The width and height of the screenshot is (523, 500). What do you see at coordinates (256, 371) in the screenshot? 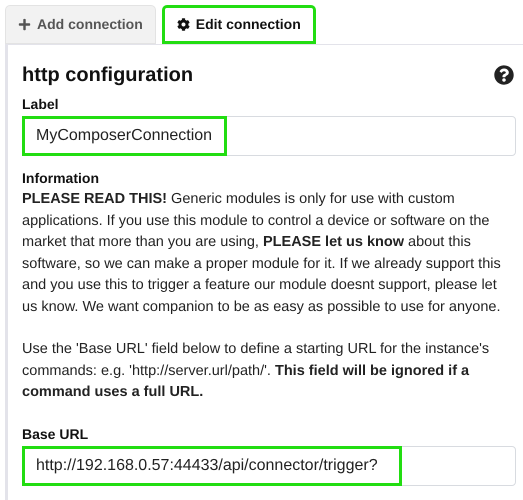
I see `info-paragraph: Use the 'Base URL' field below to define a starting URL for the instance's commands: e.g. 'http://server.url/path/'. This field will be ignored if a command uses a full URL.` at bounding box center [256, 371].